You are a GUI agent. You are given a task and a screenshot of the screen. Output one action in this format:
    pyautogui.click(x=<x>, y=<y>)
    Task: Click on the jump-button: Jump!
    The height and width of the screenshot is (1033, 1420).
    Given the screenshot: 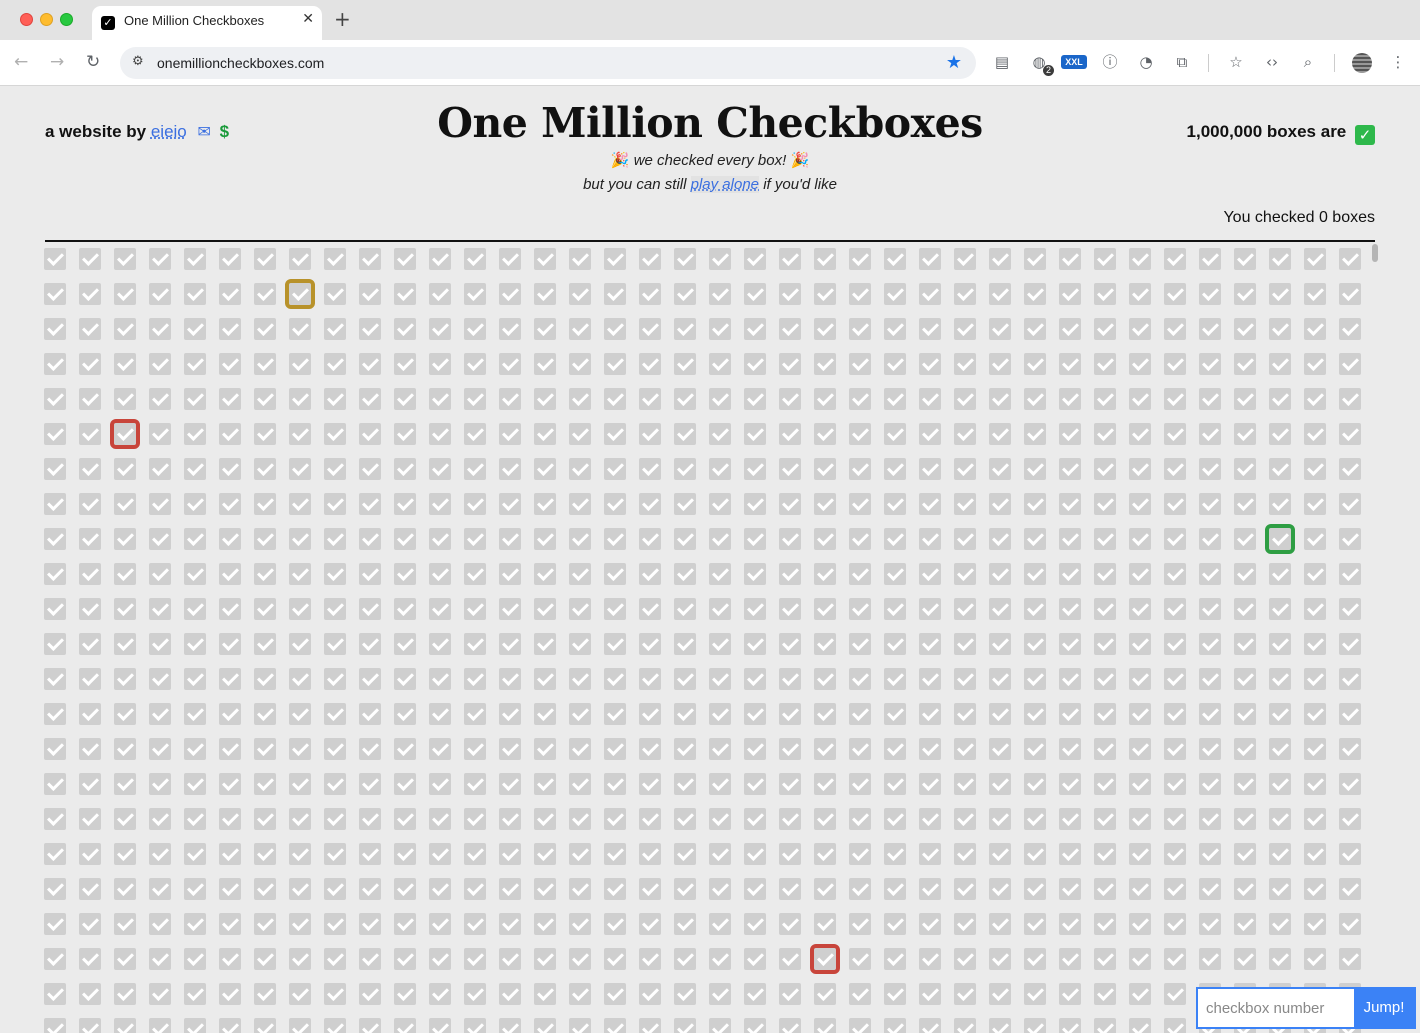 What is the action you would take?
    pyautogui.click(x=1384, y=1008)
    